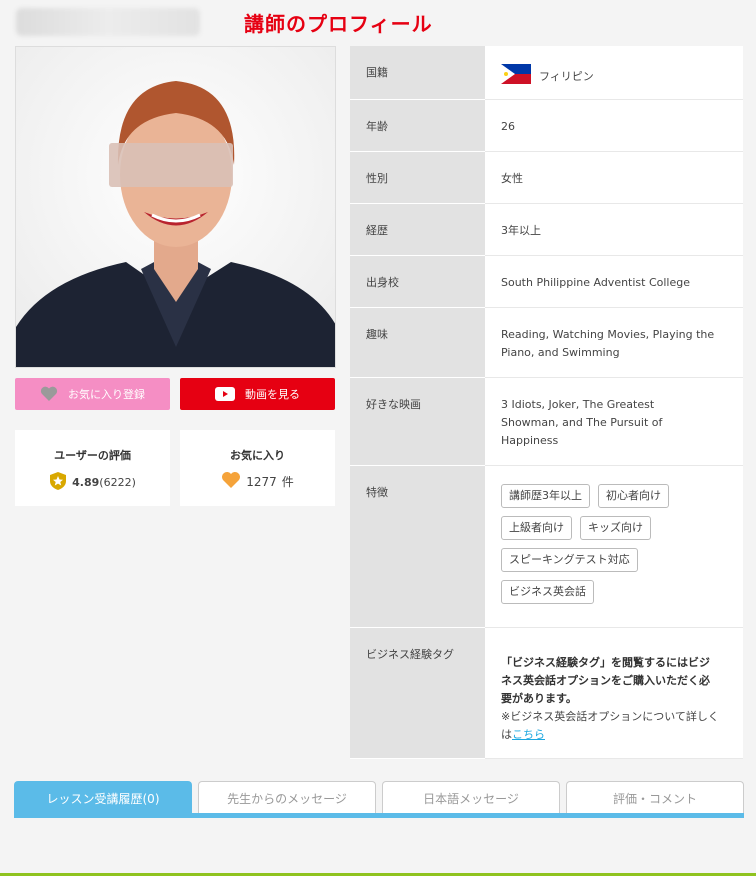 This screenshot has width=756, height=876. What do you see at coordinates (614, 177) in the screenshot?
I see `gender-value: 女性` at bounding box center [614, 177].